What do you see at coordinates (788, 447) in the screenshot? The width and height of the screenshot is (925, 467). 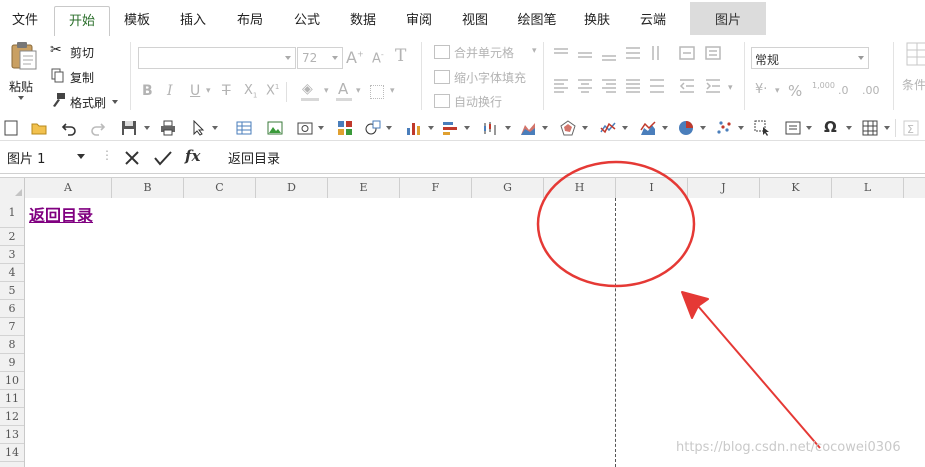 I see `watermark-text: https://blog.csdn.net/cocowei0306` at bounding box center [788, 447].